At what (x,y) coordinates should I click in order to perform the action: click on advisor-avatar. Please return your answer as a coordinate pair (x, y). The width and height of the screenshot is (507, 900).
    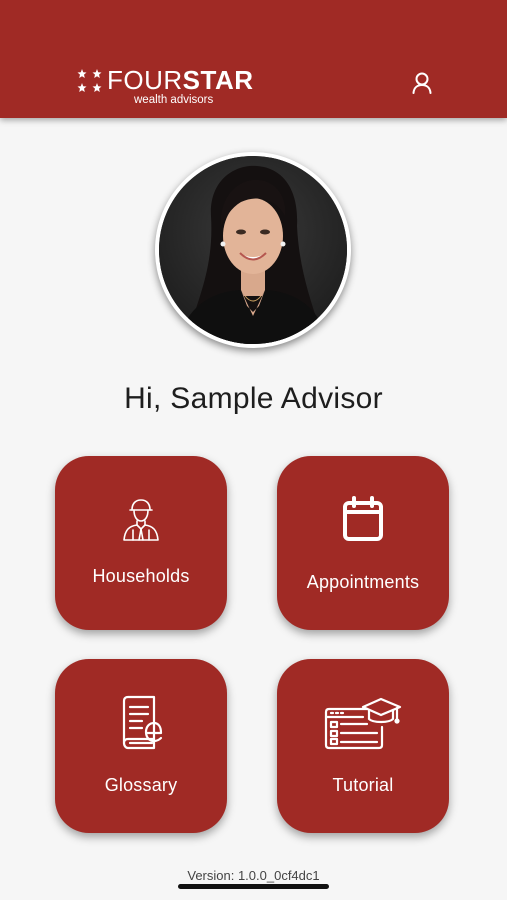
    Looking at the image, I should click on (253, 250).